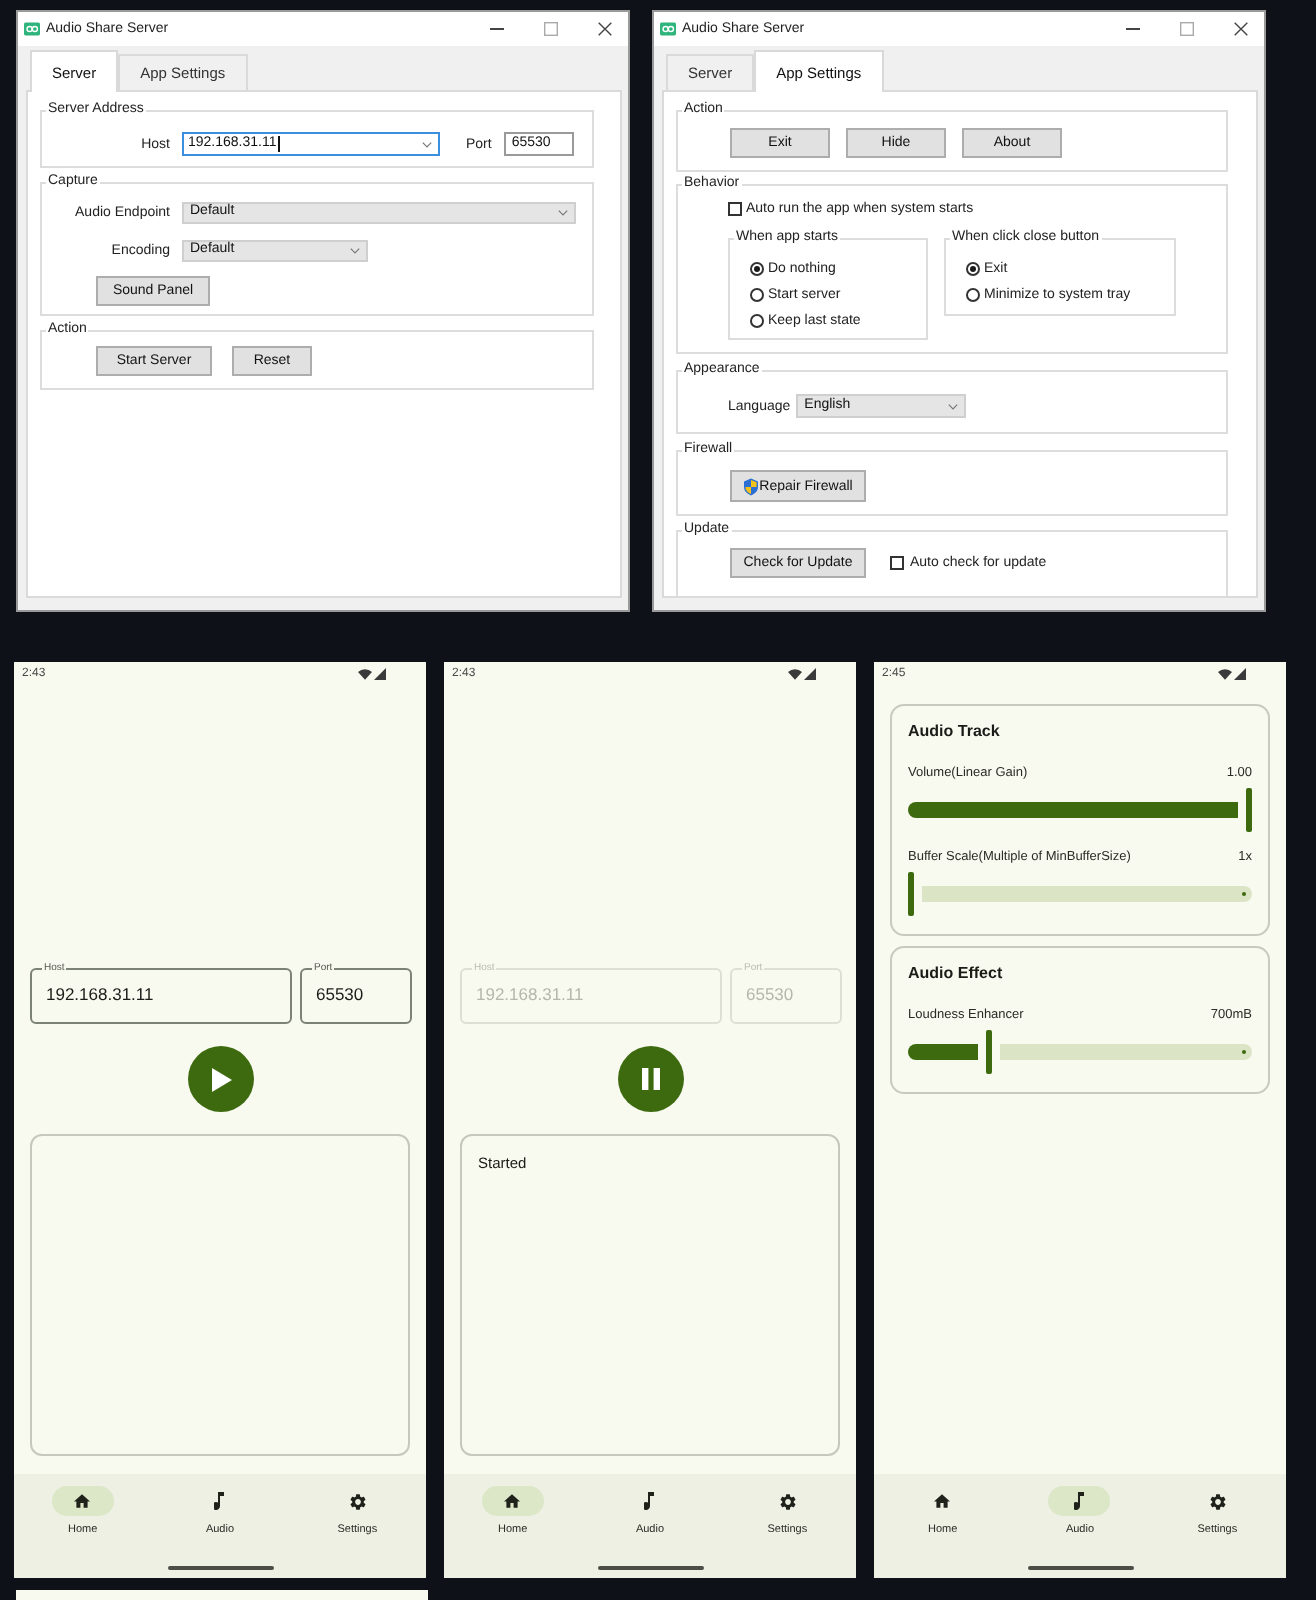 This screenshot has width=1316, height=1600. I want to click on play-button, so click(220, 1079).